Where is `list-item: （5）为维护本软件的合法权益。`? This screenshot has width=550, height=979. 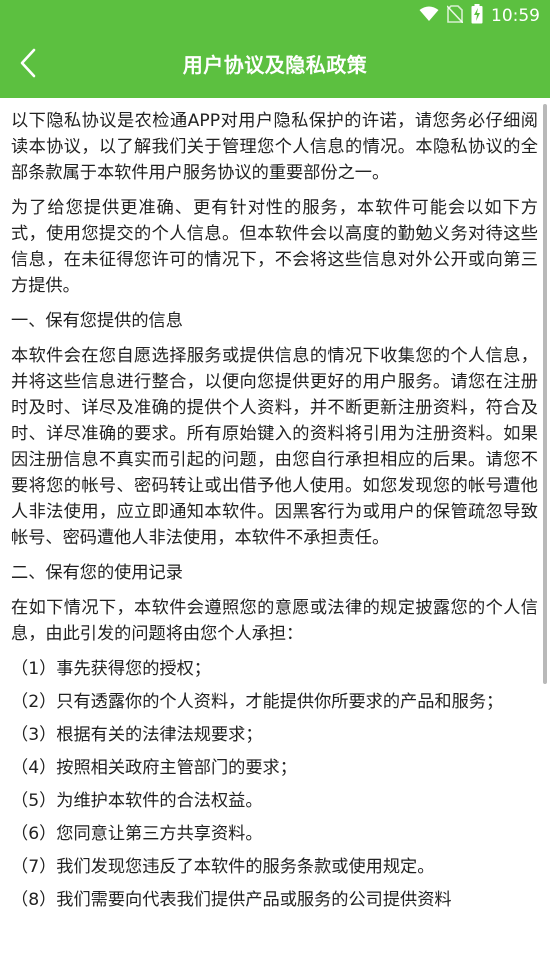
list-item: （5）为维护本软件的合法权益。 is located at coordinates (137, 801).